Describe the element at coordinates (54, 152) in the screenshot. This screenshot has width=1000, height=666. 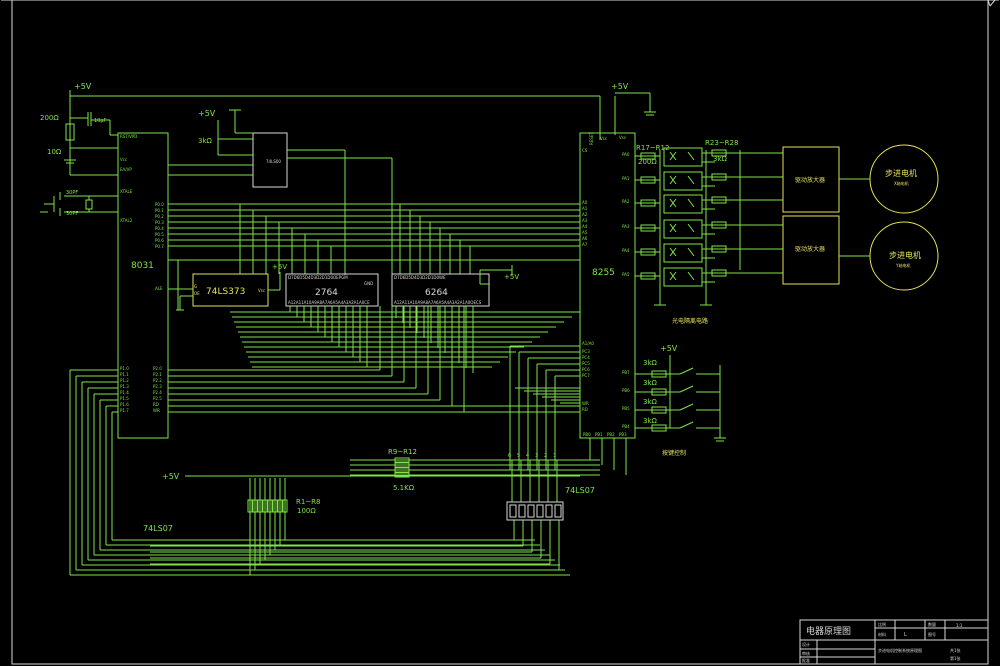
I see `r10-label: 10Ω` at that location.